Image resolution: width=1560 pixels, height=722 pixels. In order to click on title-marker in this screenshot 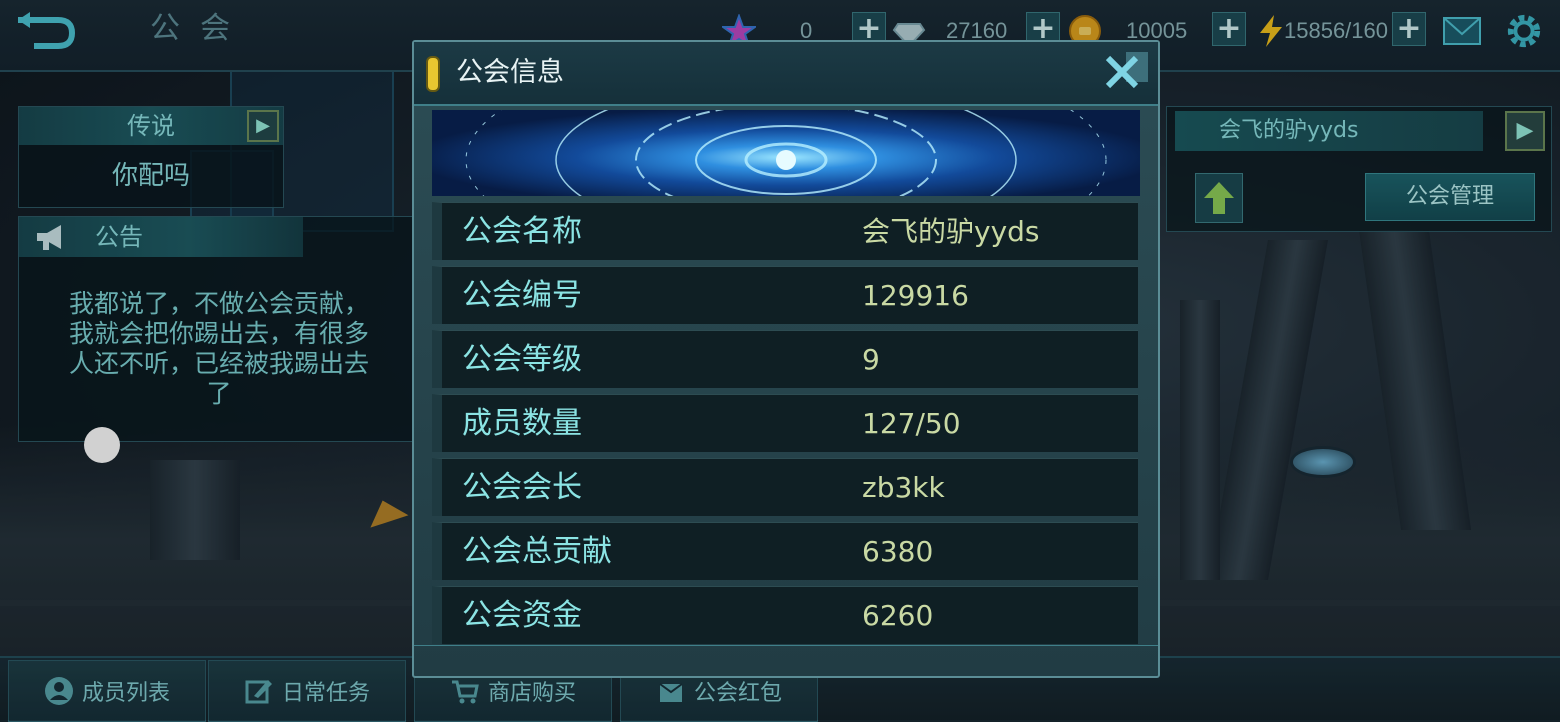, I will do `click(433, 74)`.